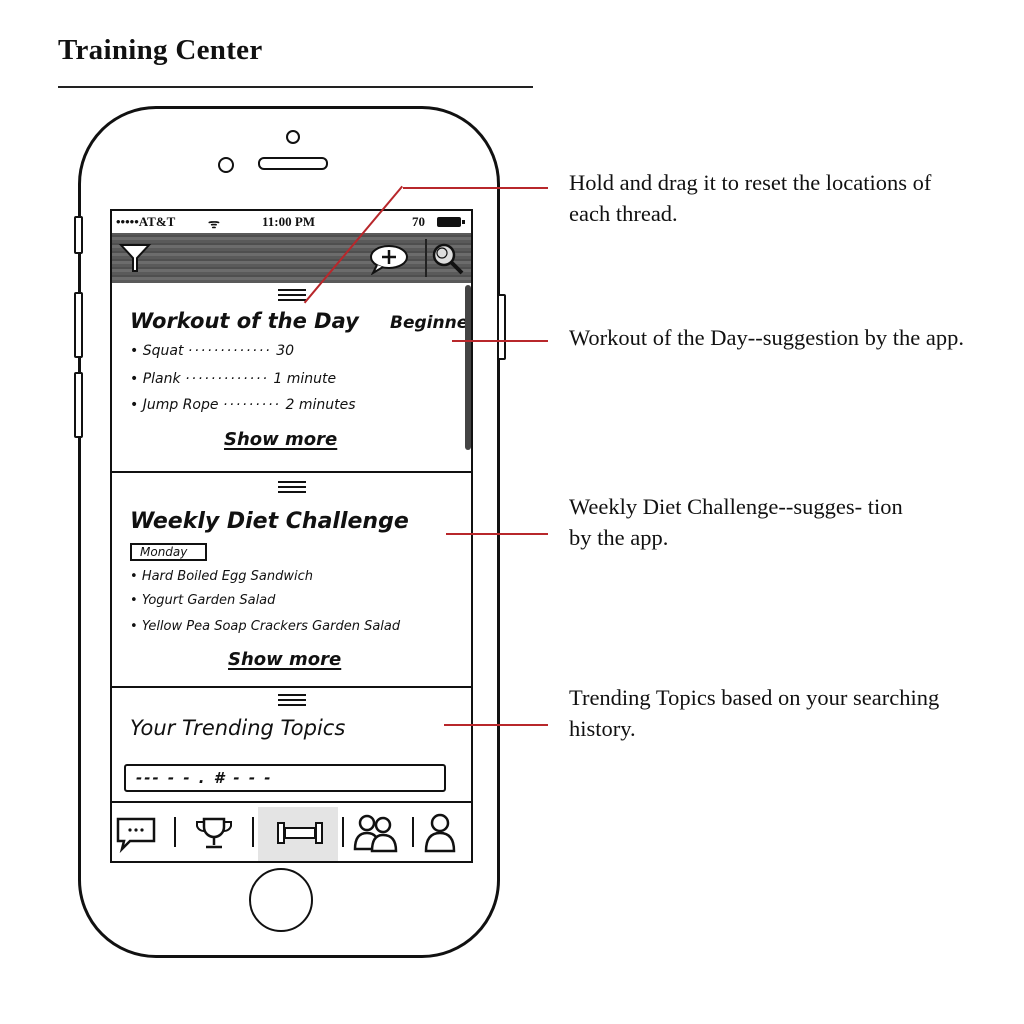  I want to click on toolbar, so click(291, 258).